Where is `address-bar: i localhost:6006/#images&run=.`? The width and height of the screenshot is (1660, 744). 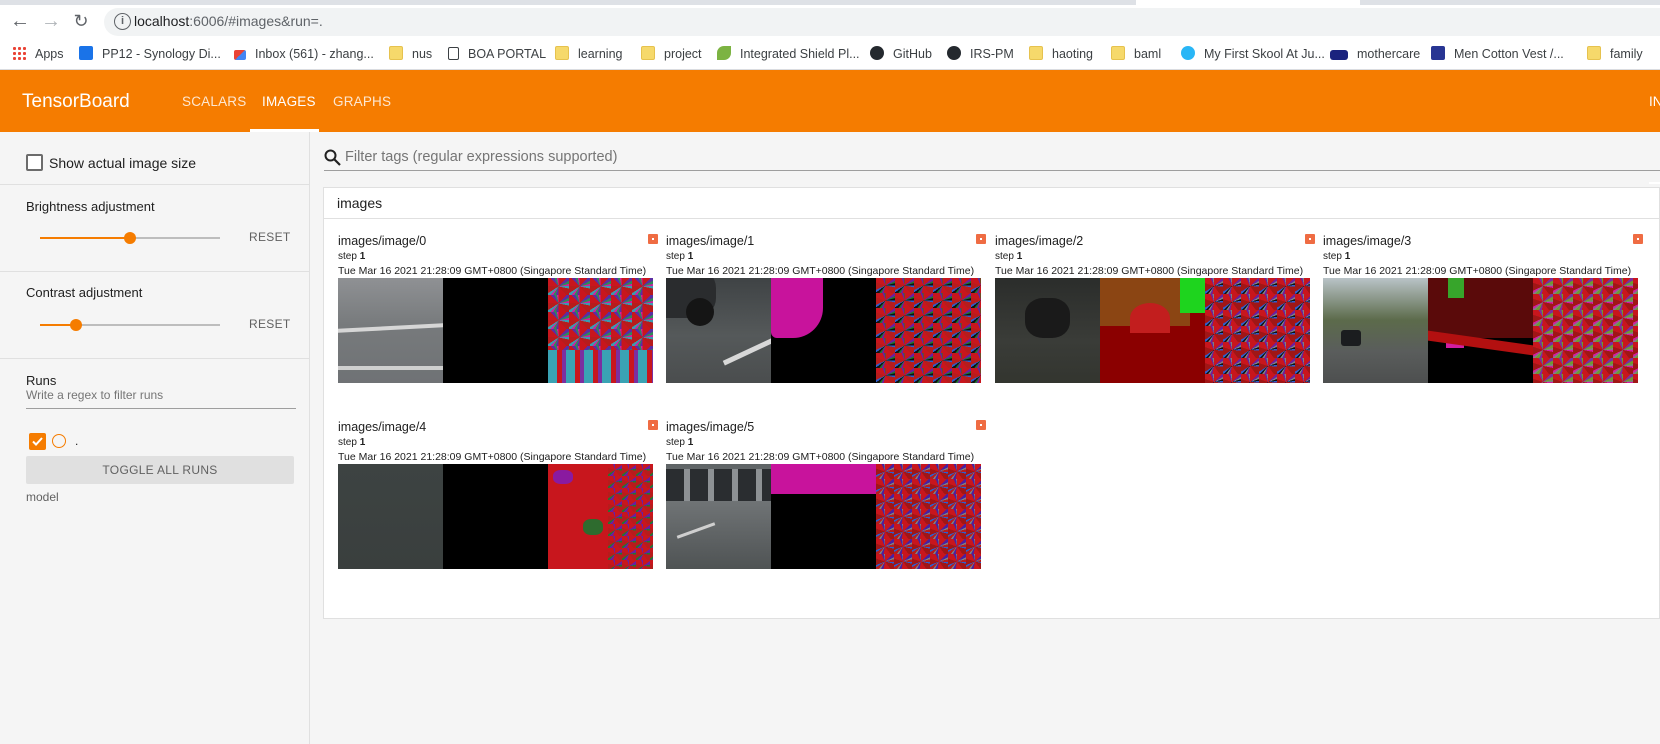
address-bar: i localhost:6006/#images&run=. is located at coordinates (882, 22).